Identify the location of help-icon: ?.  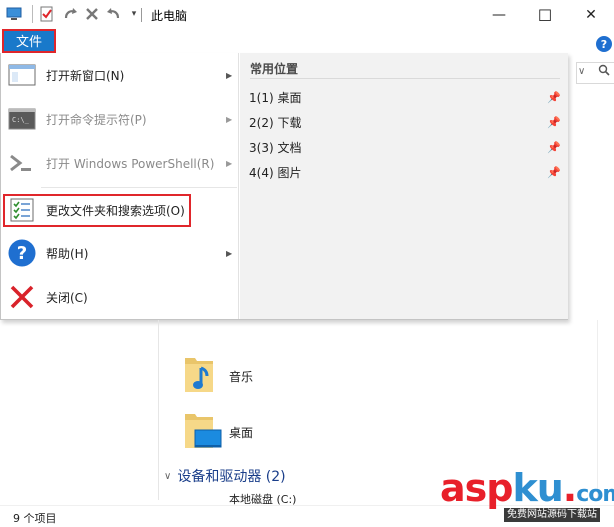
(22, 253).